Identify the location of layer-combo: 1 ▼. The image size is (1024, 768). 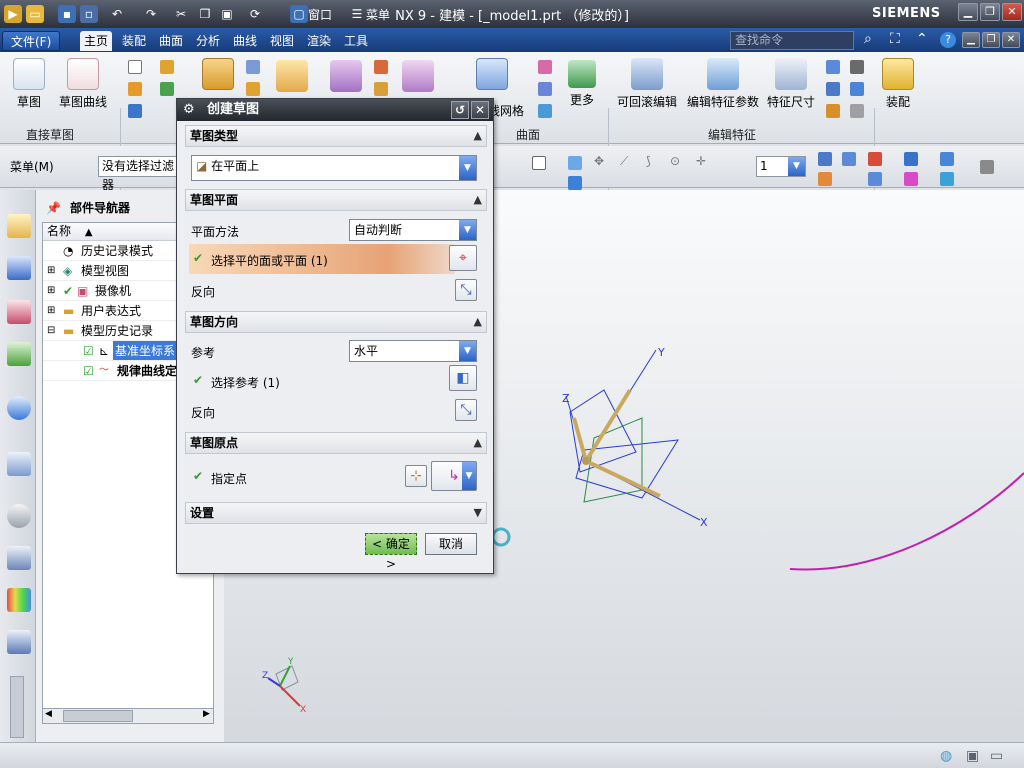
(781, 166).